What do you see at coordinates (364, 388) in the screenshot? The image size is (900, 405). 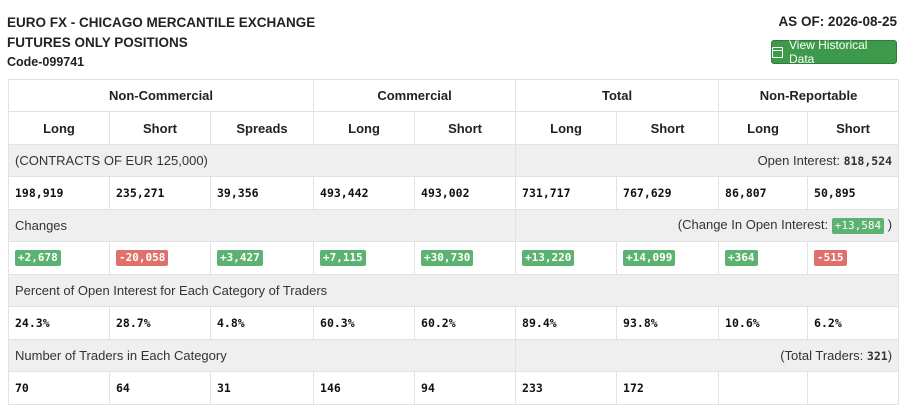 I see `table-cell: 146` at bounding box center [364, 388].